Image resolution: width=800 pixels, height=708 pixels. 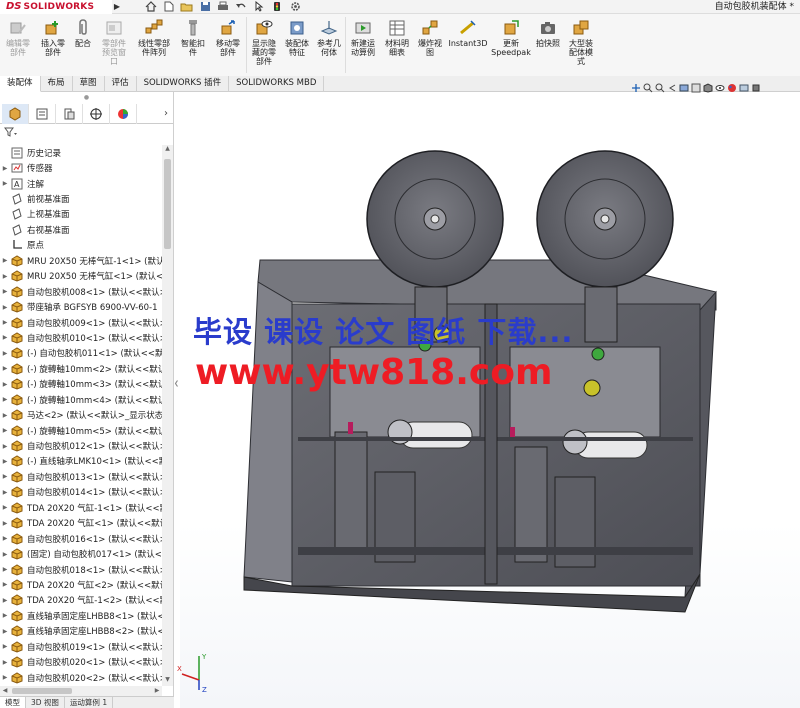 I want to click on tree-item: ▶ 直线轴承固定座LHBB8<1> (默认<<, so click(x=81, y=615).